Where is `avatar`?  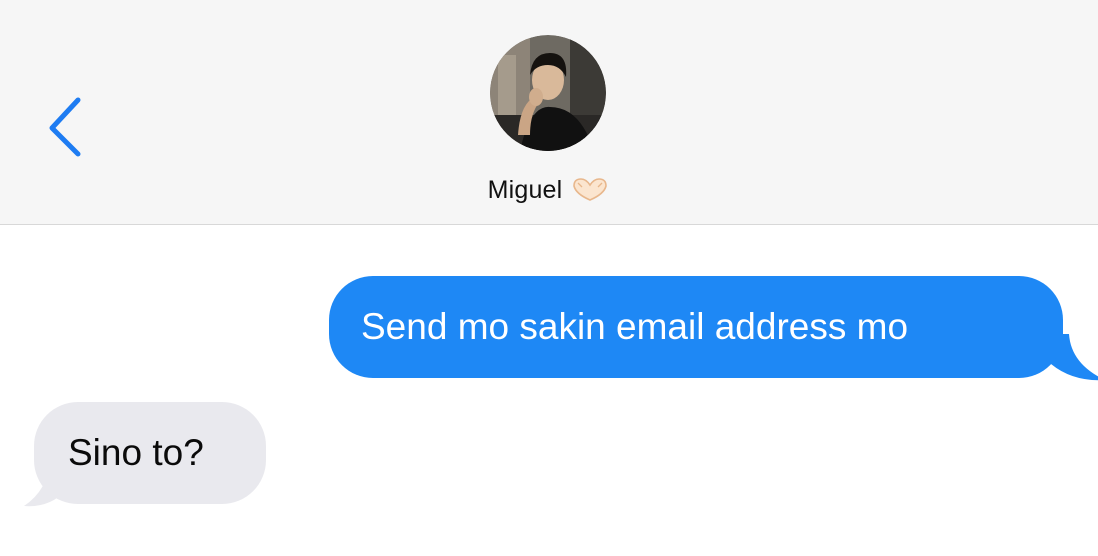 avatar is located at coordinates (548, 93).